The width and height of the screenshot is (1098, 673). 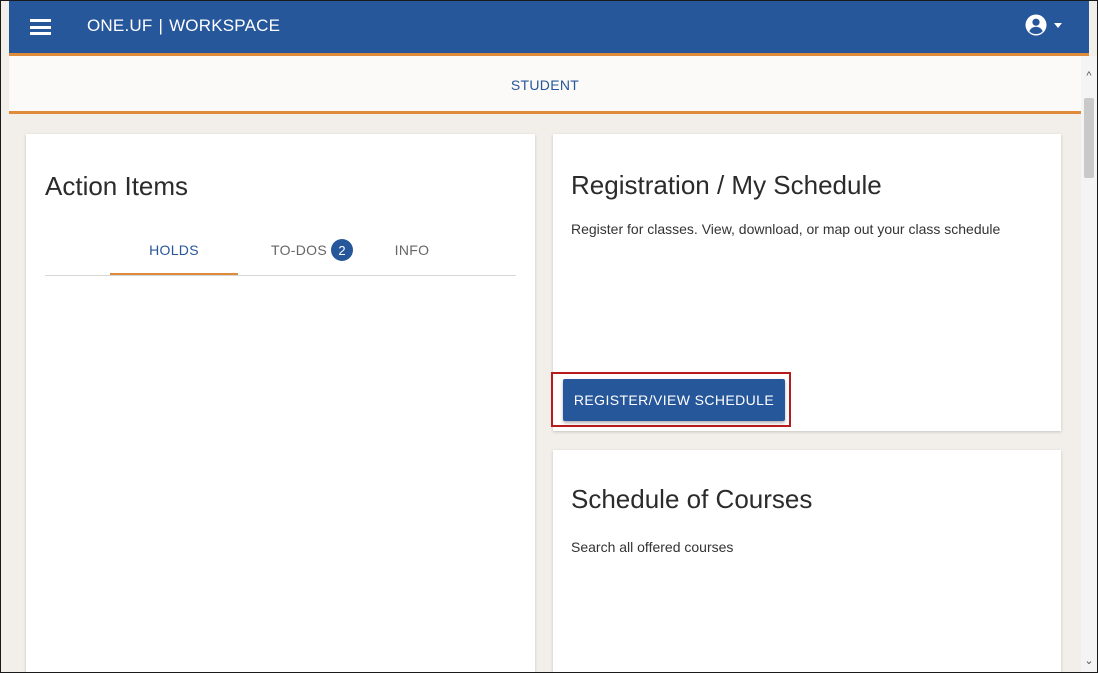 I want to click on role-subheader: STUDENT, so click(x=545, y=85).